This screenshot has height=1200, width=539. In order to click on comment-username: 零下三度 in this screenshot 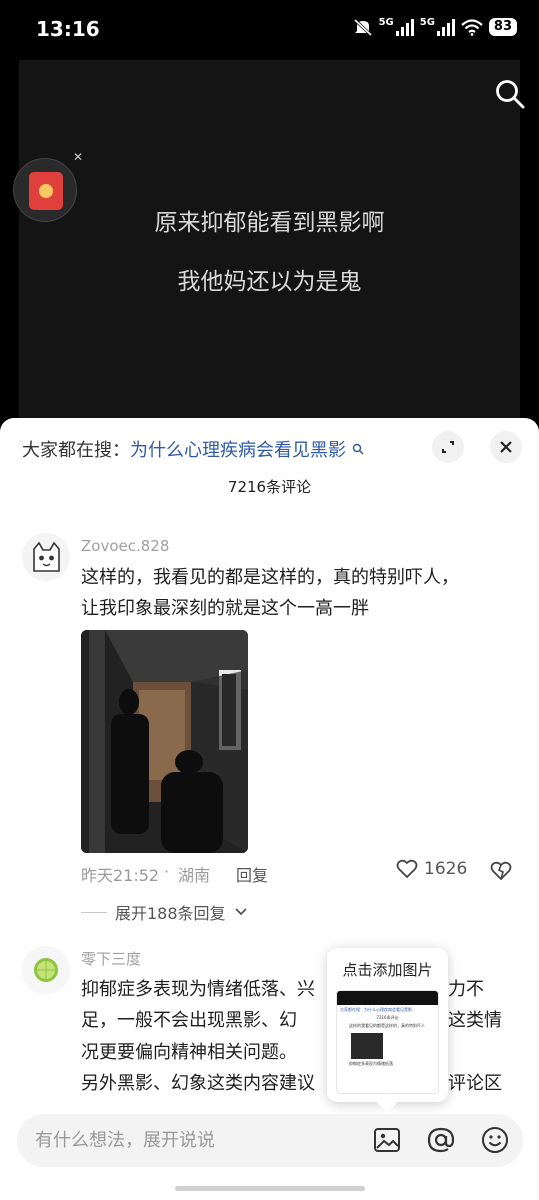, I will do `click(111, 958)`.